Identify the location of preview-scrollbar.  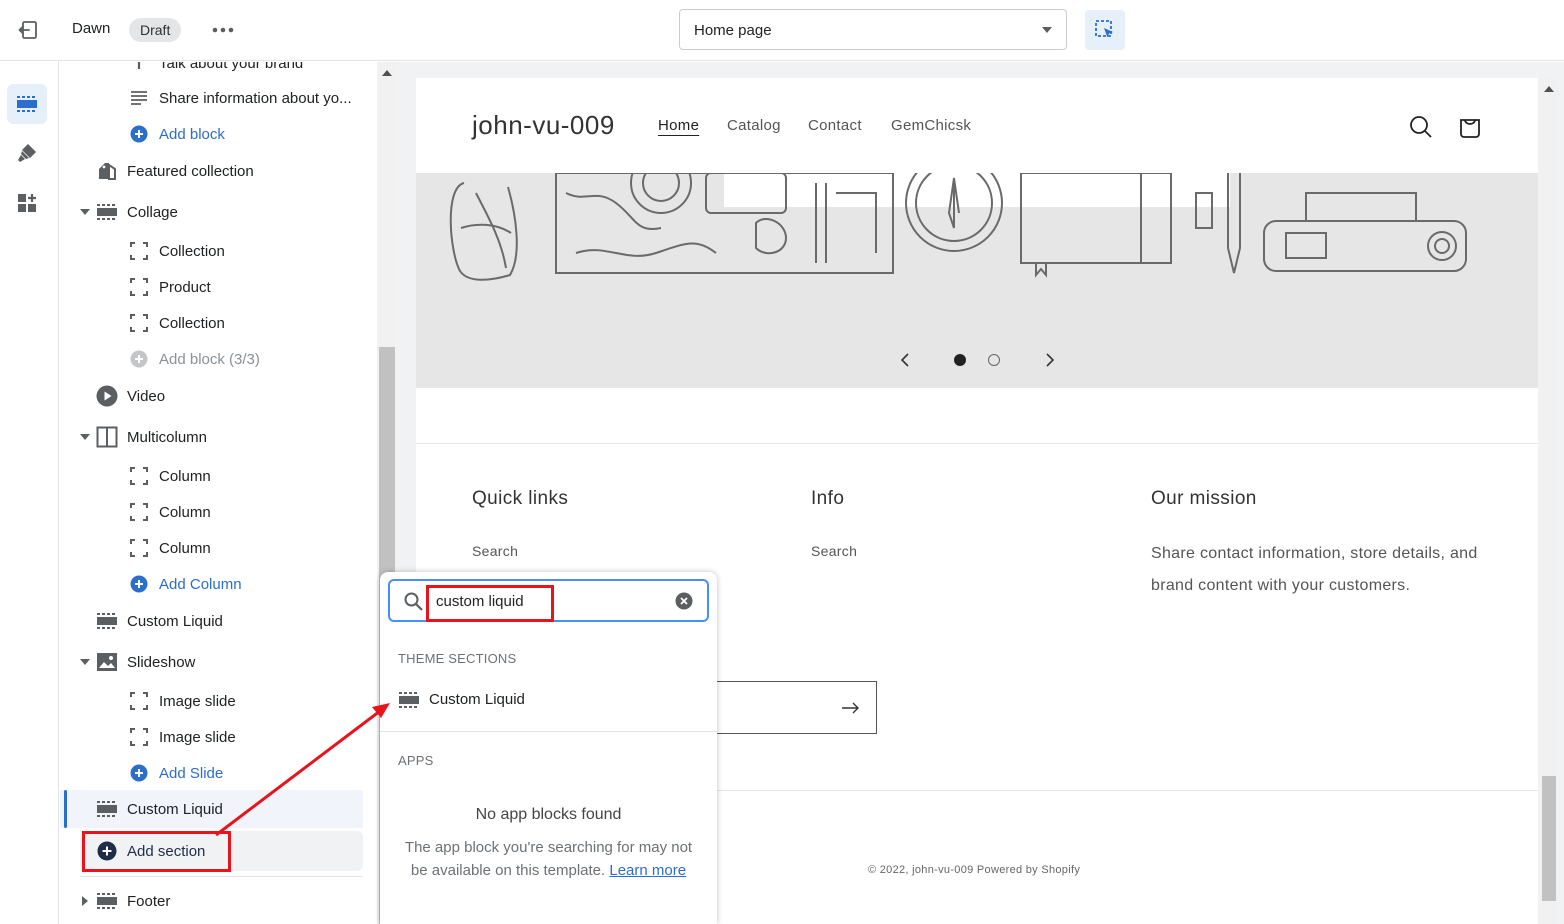
(1549, 501).